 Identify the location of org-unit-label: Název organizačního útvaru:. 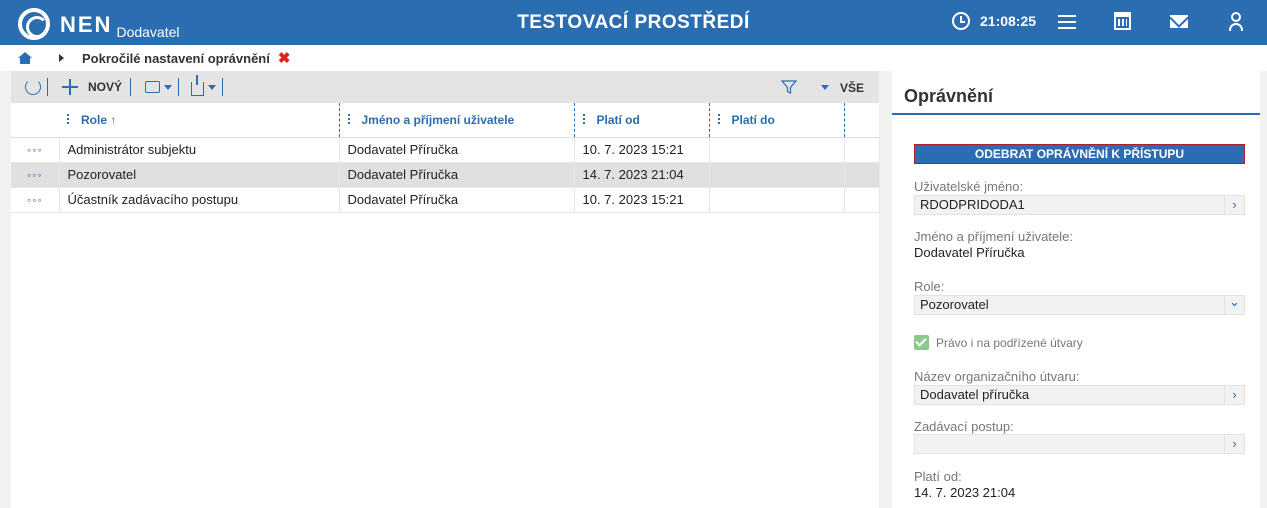
(997, 376).